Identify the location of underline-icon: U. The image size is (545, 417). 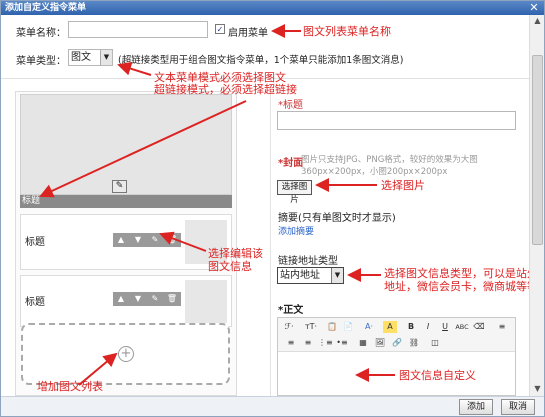
(445, 327).